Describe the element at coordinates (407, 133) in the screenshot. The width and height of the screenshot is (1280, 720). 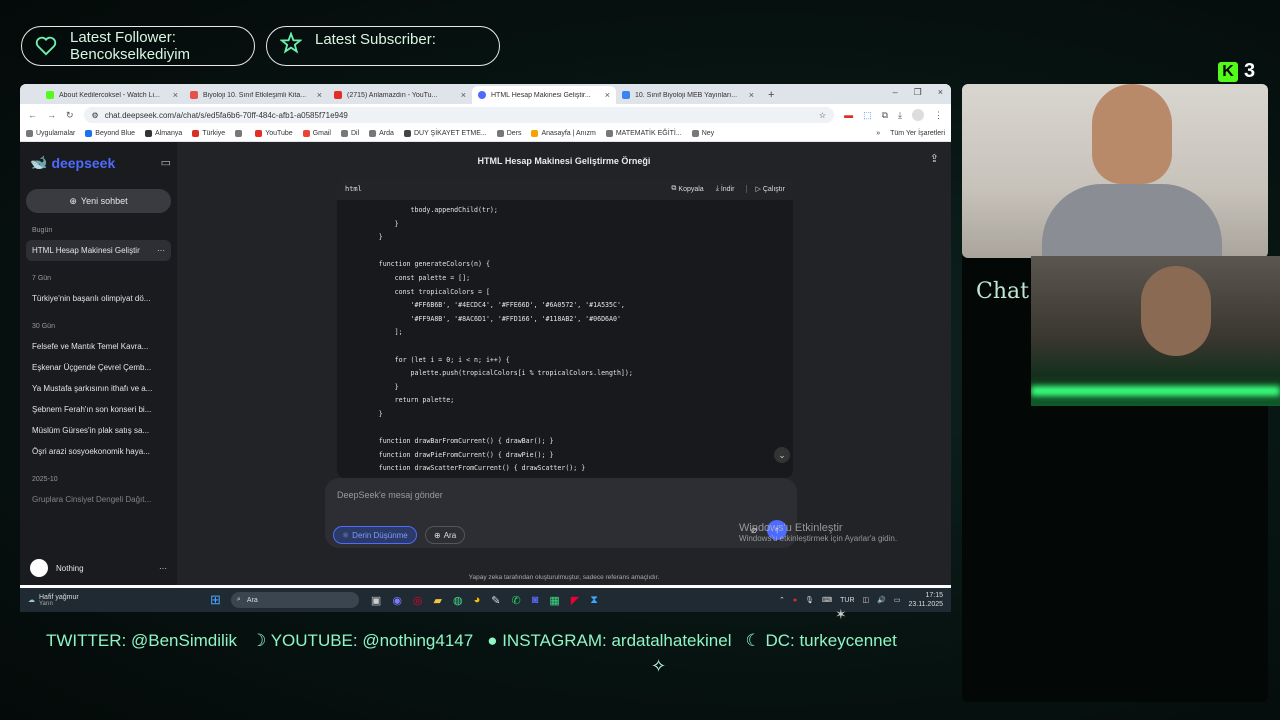
I see `bookmark-icon` at that location.